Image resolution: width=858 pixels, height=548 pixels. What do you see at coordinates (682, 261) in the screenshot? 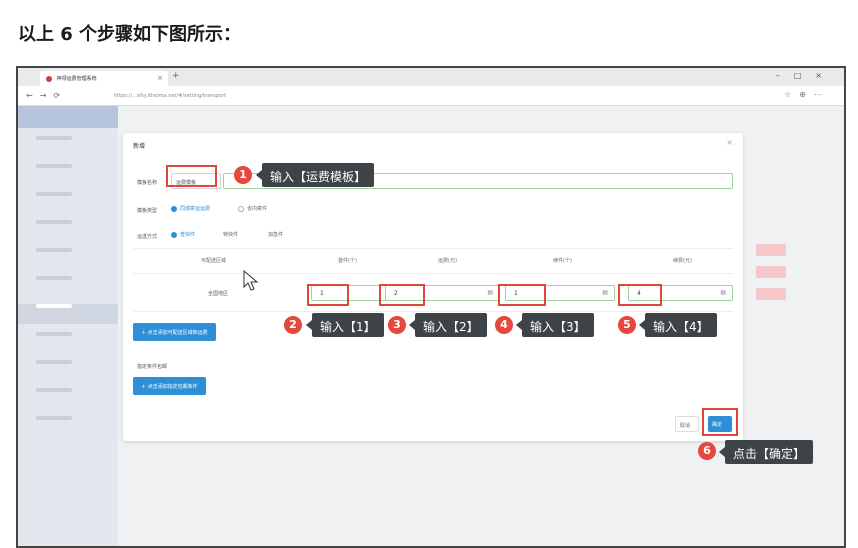
I see `column-header: 续费(元)` at bounding box center [682, 261].